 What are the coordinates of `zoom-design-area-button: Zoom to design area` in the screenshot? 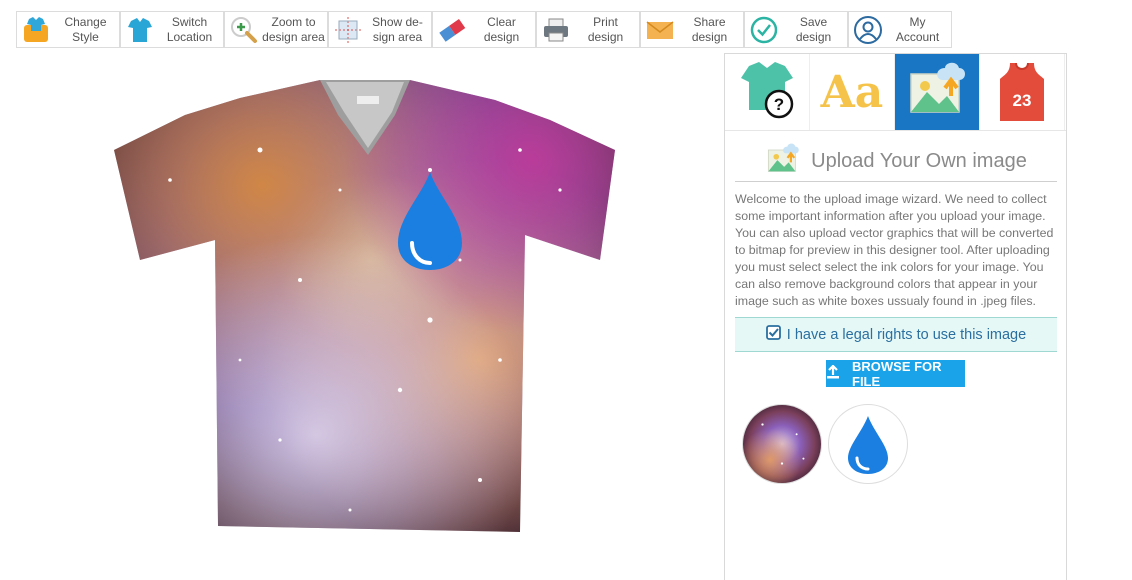 It's located at (276, 29).